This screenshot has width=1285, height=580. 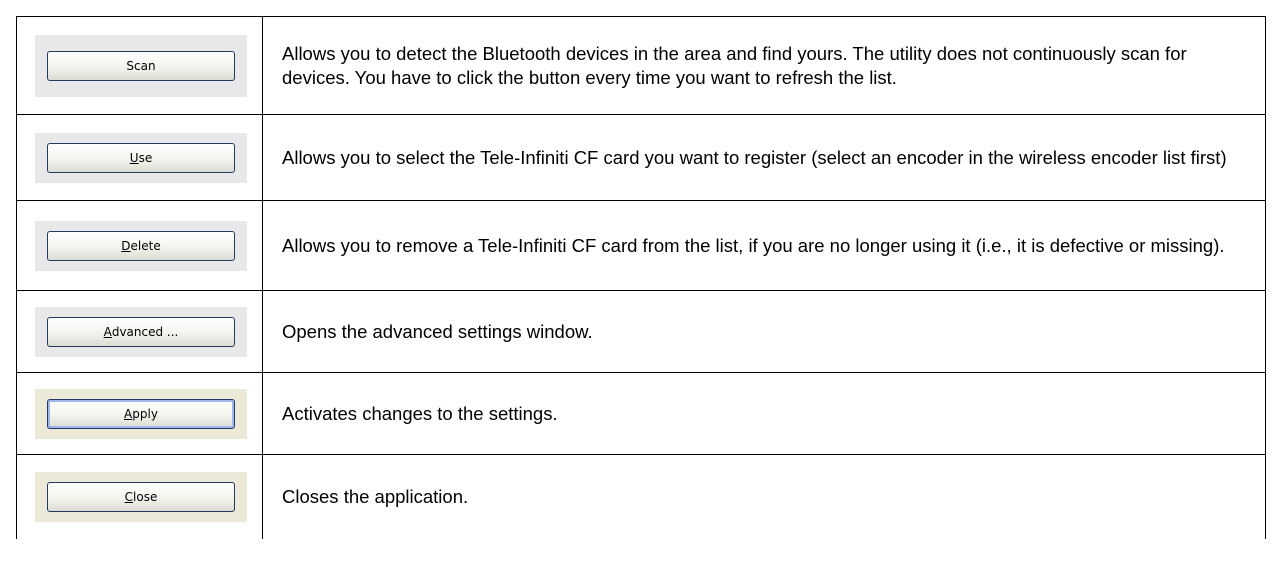 I want to click on button-screenshot: Apply, so click(x=141, y=413).